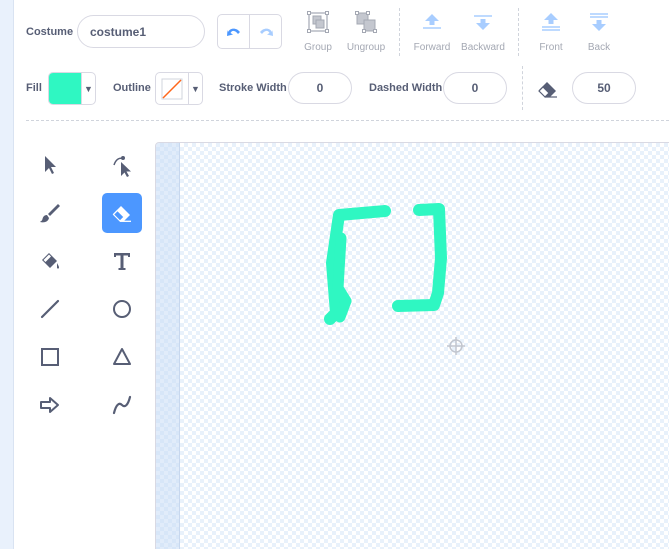  I want to click on fill-color-picker: ▼, so click(72, 88).